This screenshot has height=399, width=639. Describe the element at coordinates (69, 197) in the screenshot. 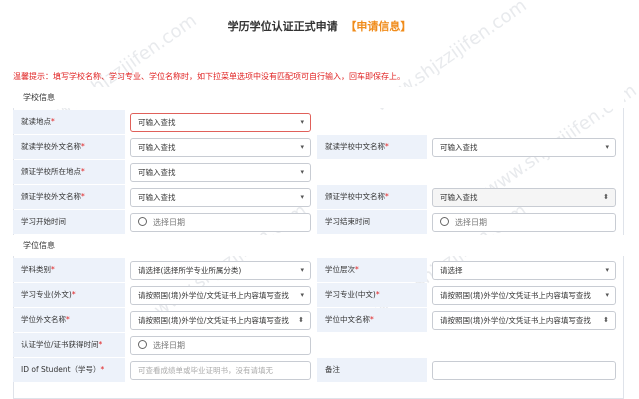

I see `issuing-school-foreign-name-label: 颁证学校外文名称*` at that location.